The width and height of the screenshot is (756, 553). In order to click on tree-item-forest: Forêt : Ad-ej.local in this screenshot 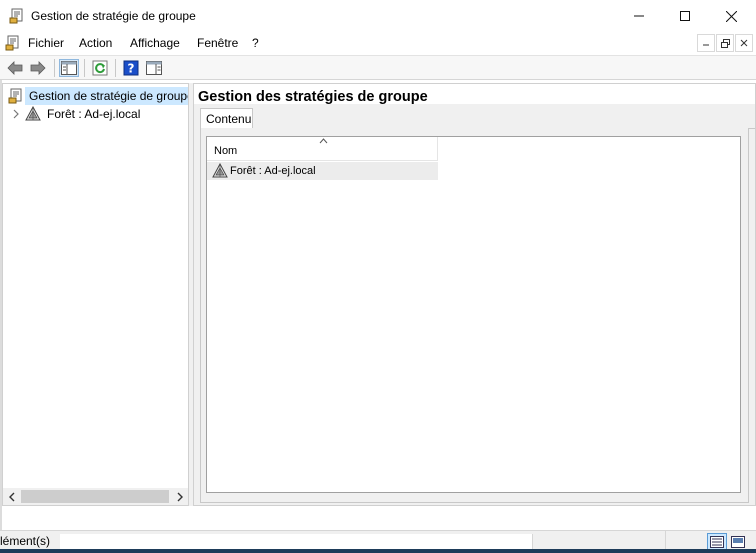, I will do `click(95, 114)`.